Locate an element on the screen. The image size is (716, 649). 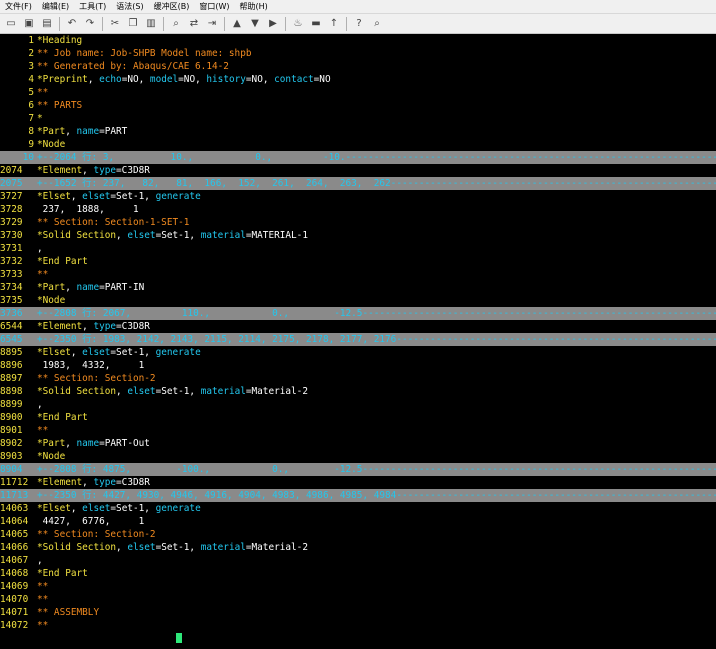
code-line: 8903 *Node is located at coordinates (358, 456).